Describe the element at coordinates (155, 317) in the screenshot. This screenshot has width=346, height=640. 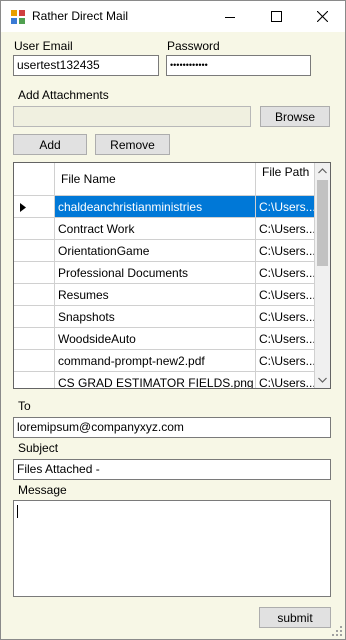
I see `cell-file-name: Snapshots` at that location.